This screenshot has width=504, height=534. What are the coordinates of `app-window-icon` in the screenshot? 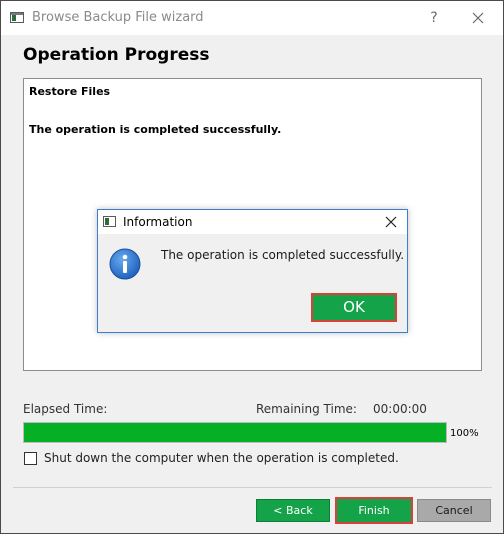 It's located at (17, 17).